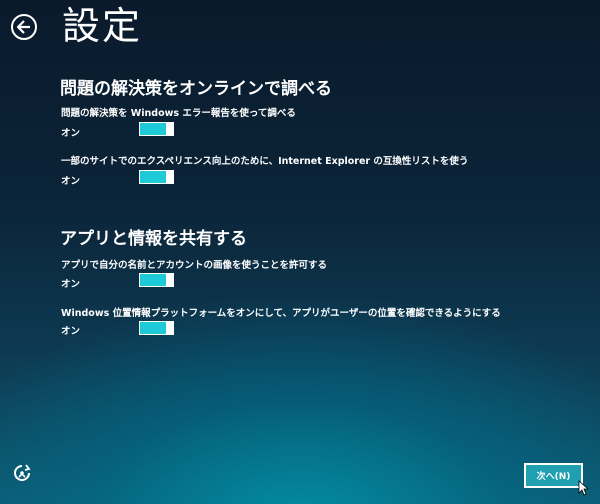 The image size is (600, 504). Describe the element at coordinates (156, 177) in the screenshot. I see `toggle-ie-compat` at that location.